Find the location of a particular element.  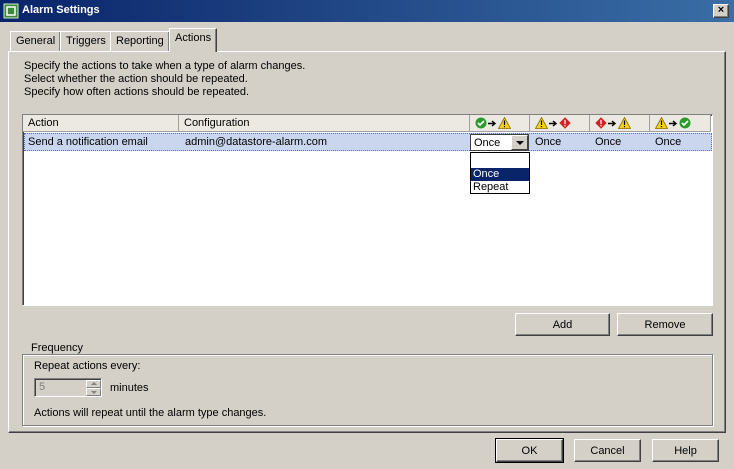

arrow-up-icon is located at coordinates (94, 383).